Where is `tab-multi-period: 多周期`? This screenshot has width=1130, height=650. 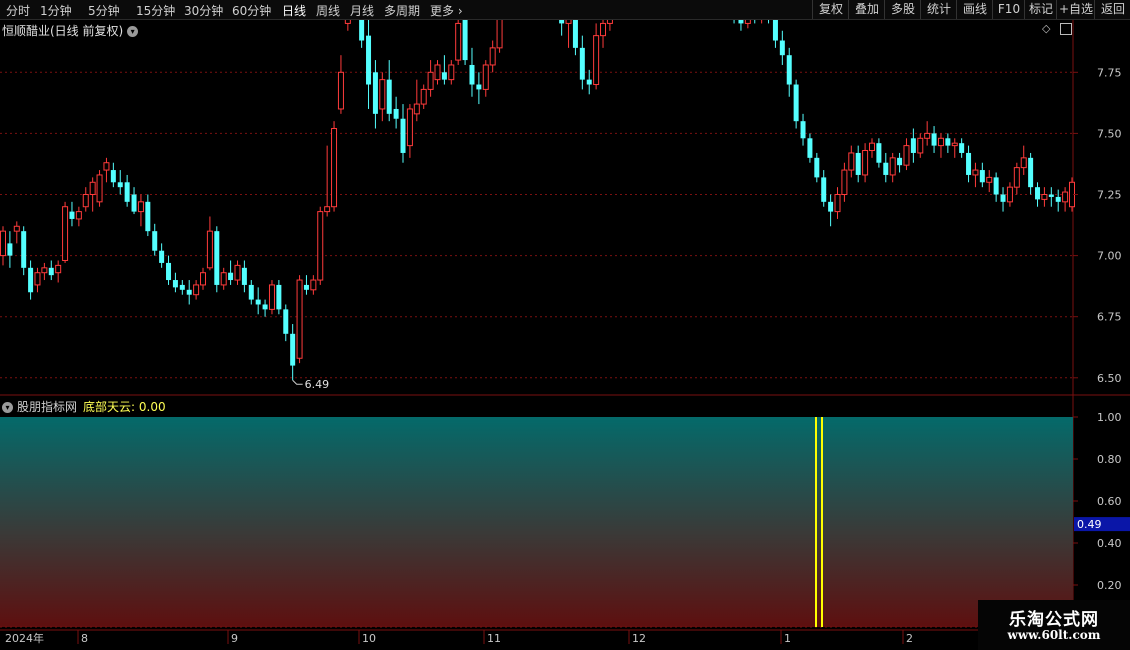
tab-multi-period: 多周期 is located at coordinates (402, 10).